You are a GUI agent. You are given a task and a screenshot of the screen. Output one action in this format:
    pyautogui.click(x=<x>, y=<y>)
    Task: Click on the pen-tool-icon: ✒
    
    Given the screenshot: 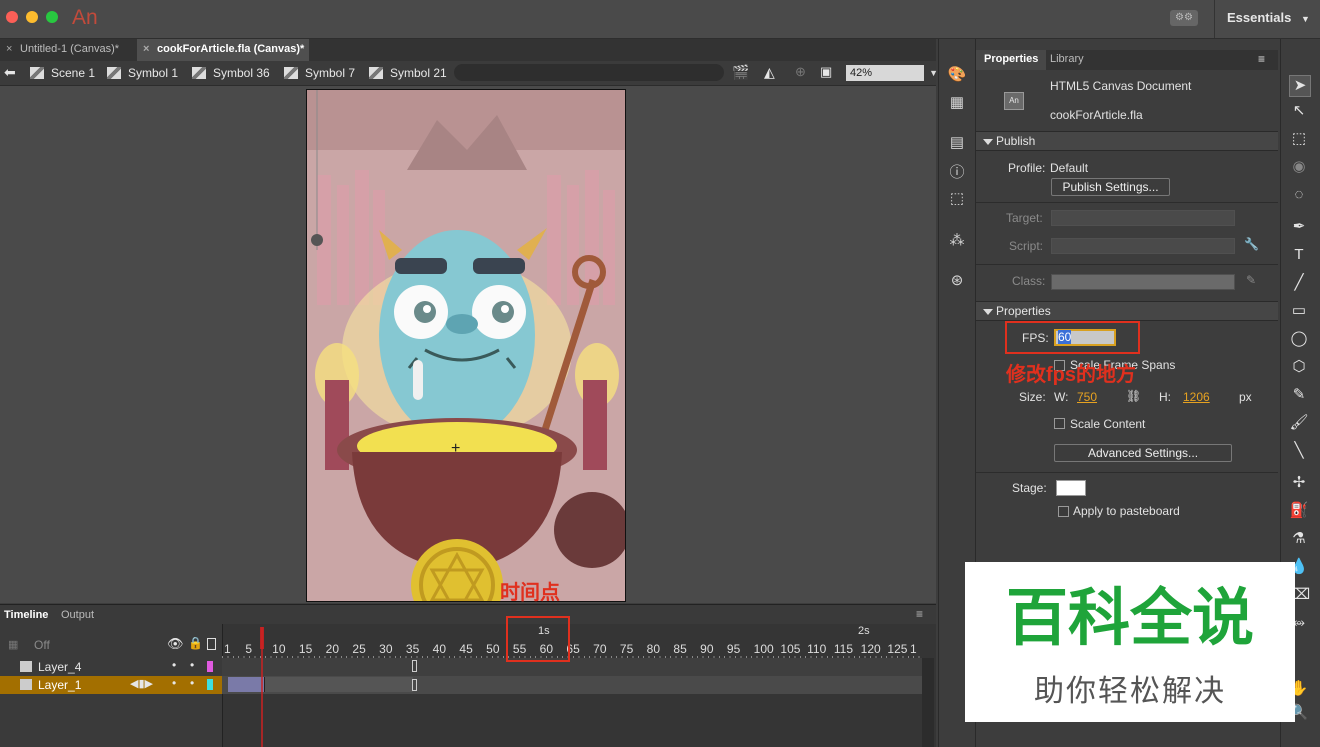 What is the action you would take?
    pyautogui.click(x=1299, y=227)
    